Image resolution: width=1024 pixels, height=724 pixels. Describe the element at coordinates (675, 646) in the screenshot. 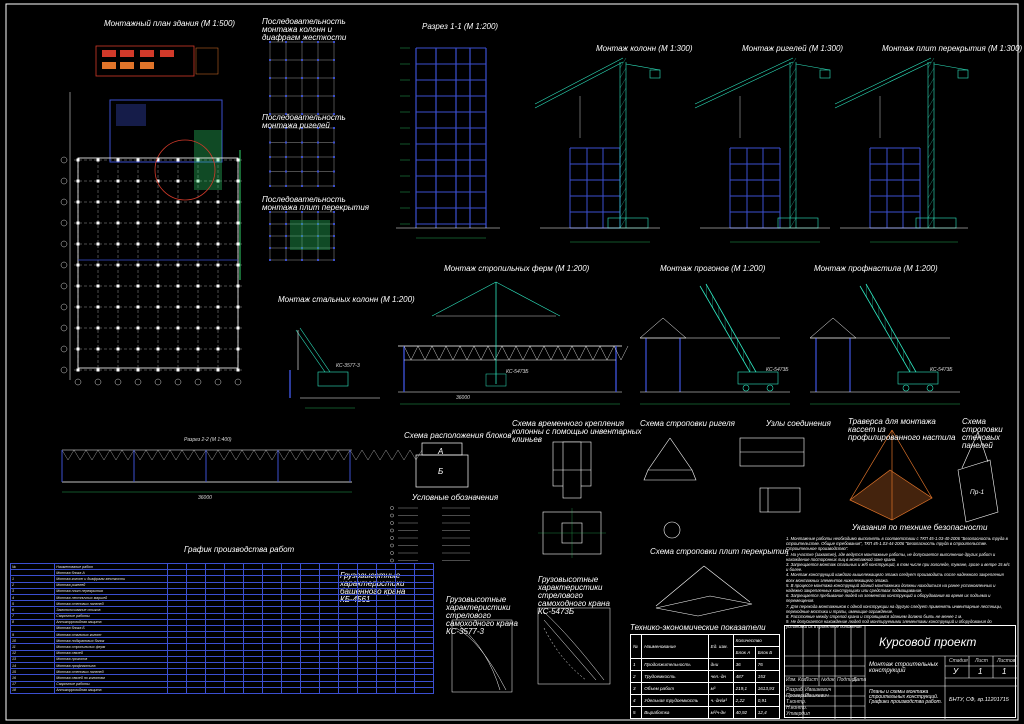

I see `teo-h-name: Наименование` at that location.